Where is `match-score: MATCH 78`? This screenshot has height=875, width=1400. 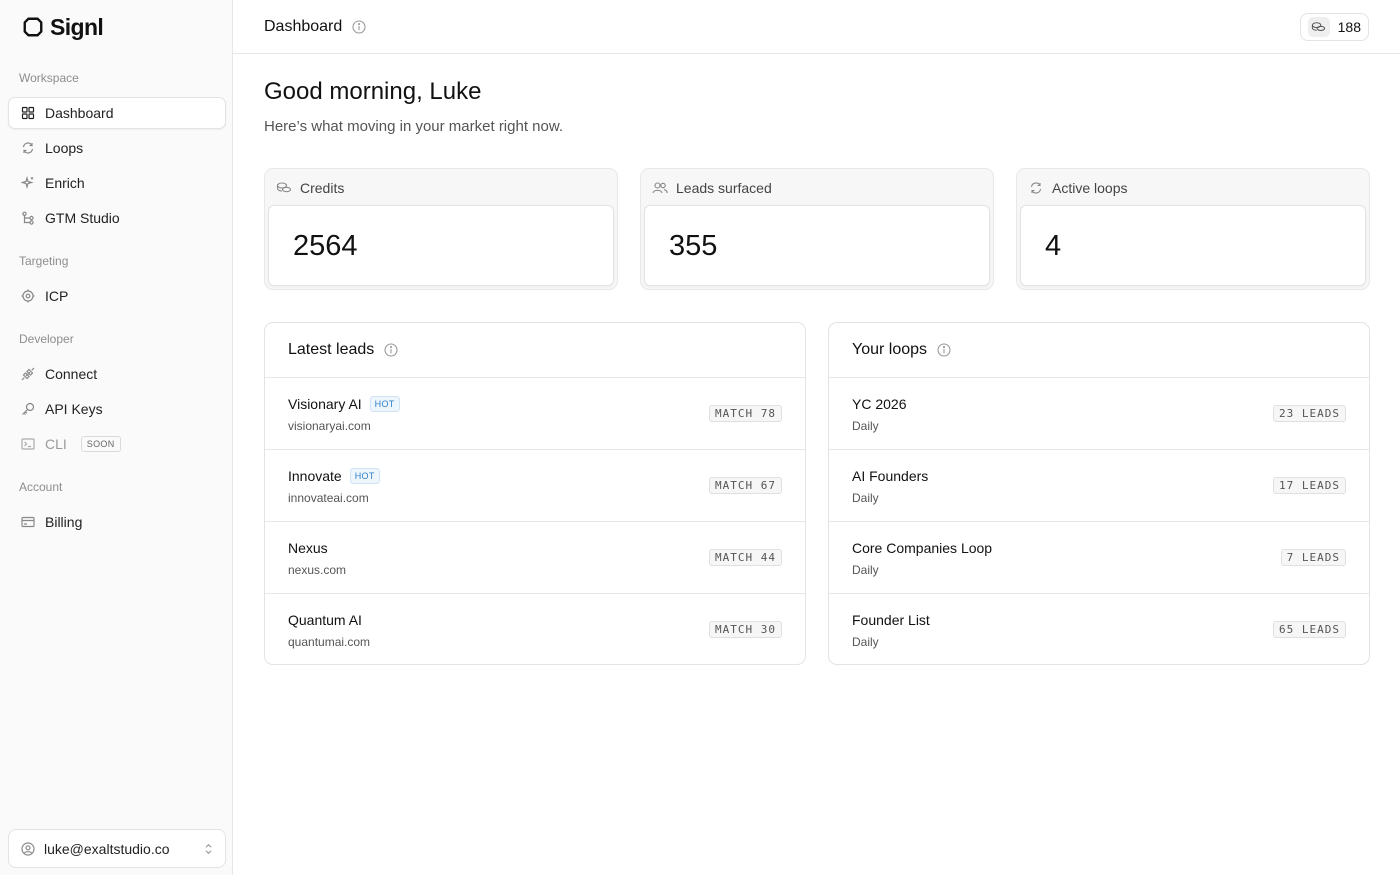 match-score: MATCH 78 is located at coordinates (745, 413).